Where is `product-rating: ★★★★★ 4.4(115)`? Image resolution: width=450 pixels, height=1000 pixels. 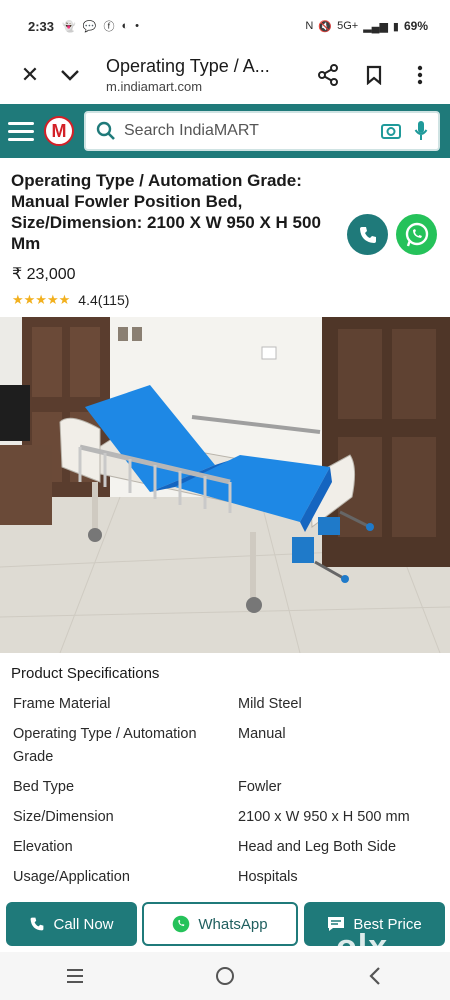 product-rating: ★★★★★ 4.4(115) is located at coordinates (70, 300).